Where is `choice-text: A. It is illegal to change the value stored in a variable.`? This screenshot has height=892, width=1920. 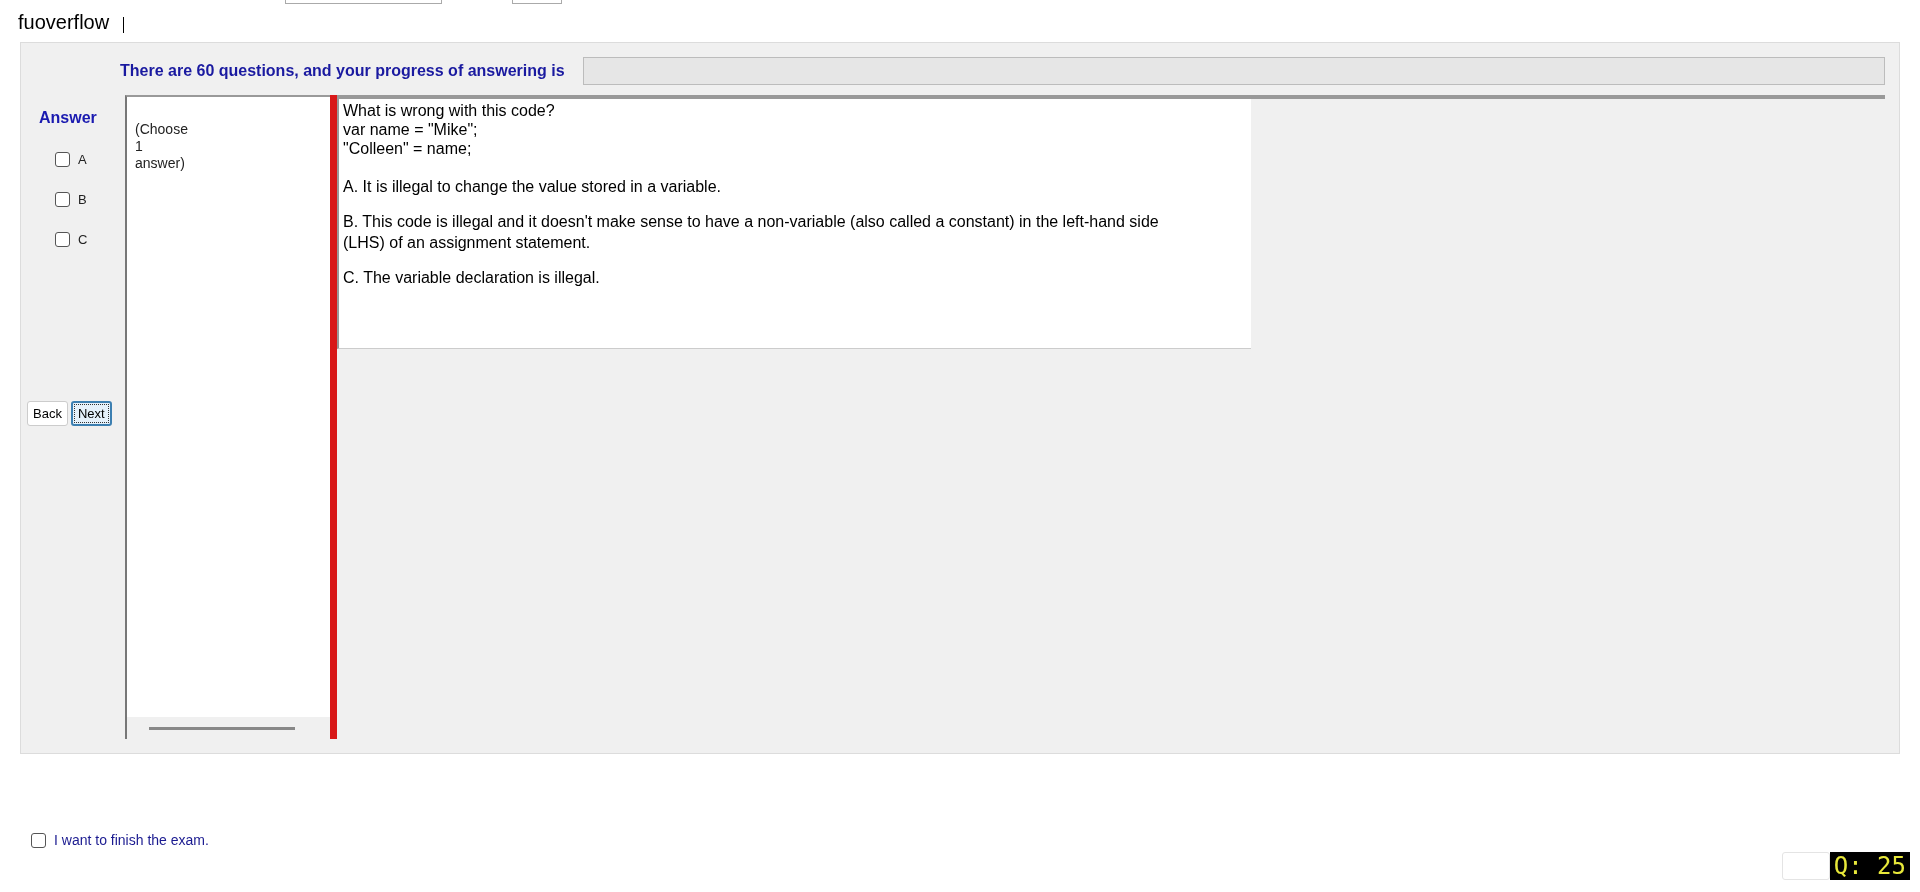 choice-text: A. It is illegal to change the value stored in a variable. is located at coordinates (532, 187).